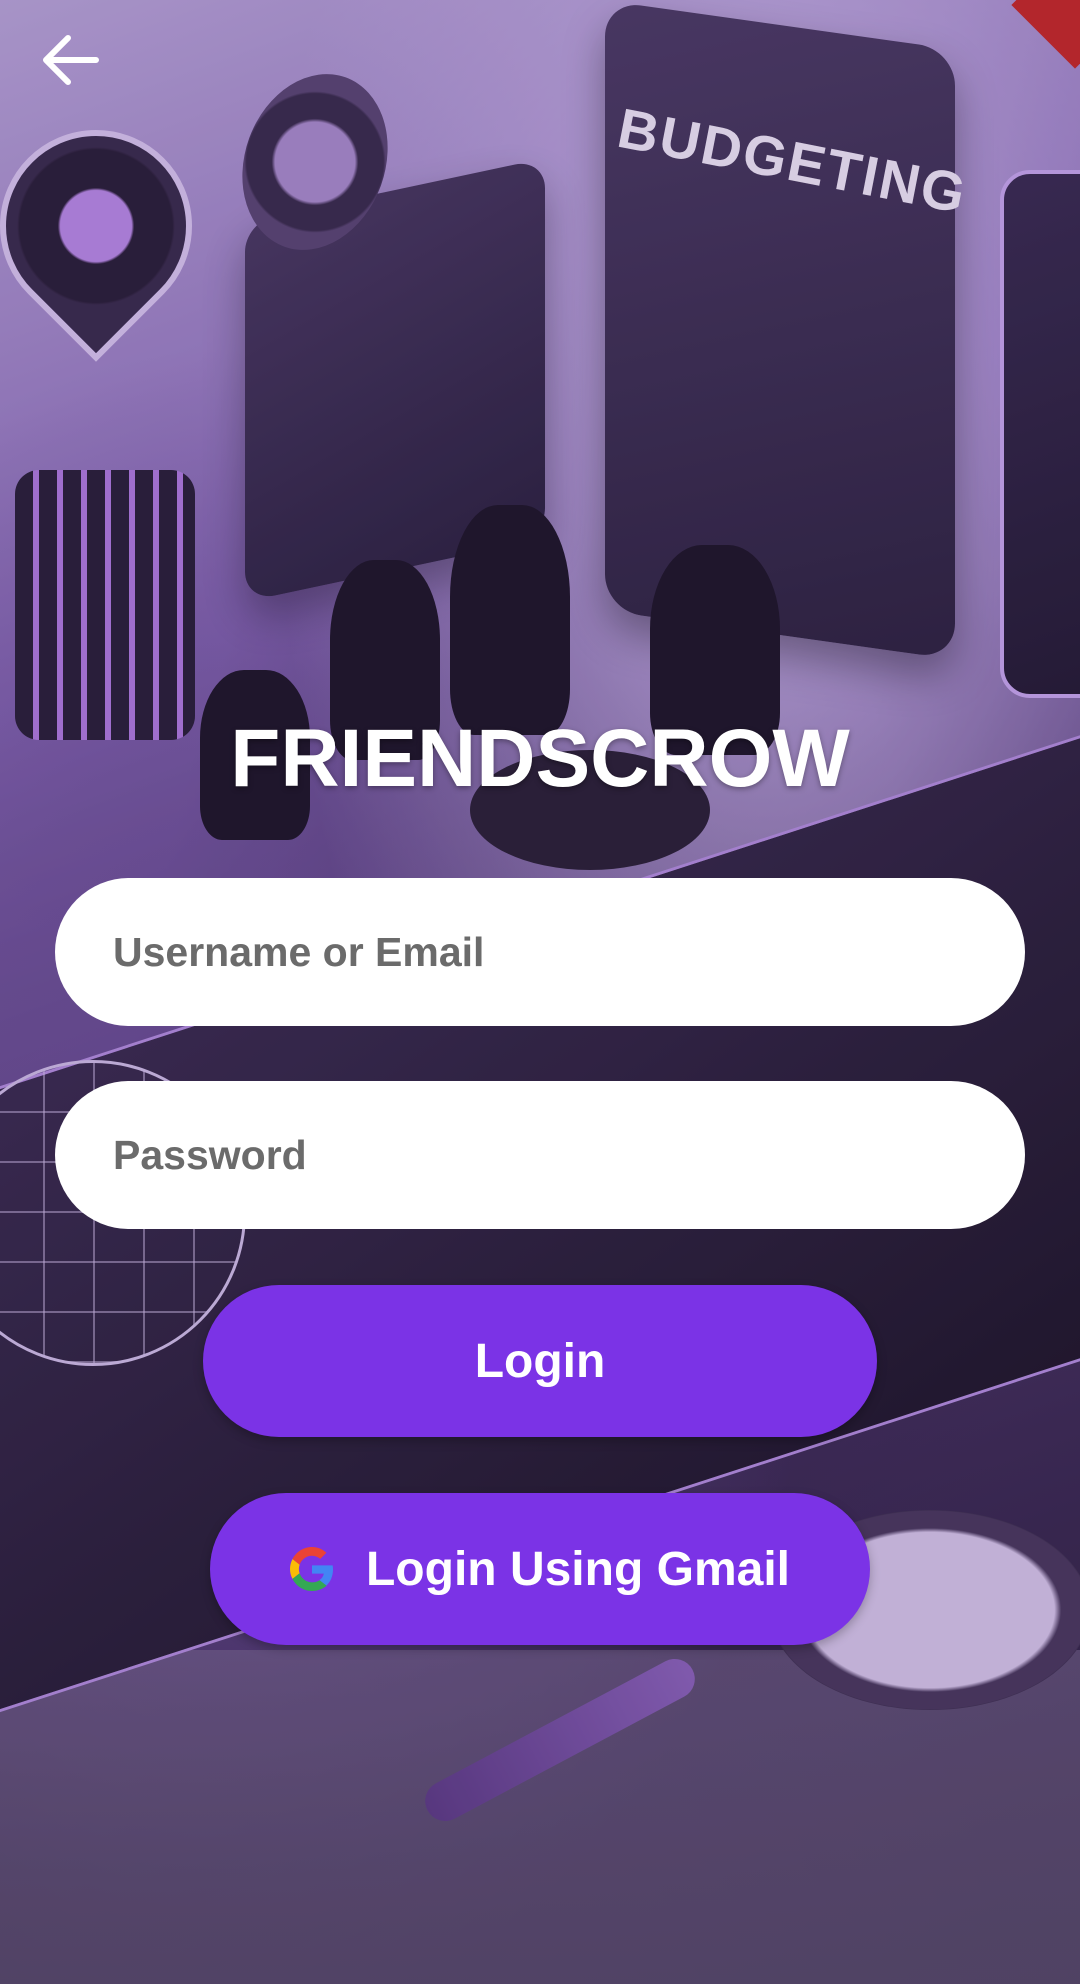 This screenshot has height=1984, width=1080. What do you see at coordinates (311, 1569) in the screenshot?
I see `google-icon` at bounding box center [311, 1569].